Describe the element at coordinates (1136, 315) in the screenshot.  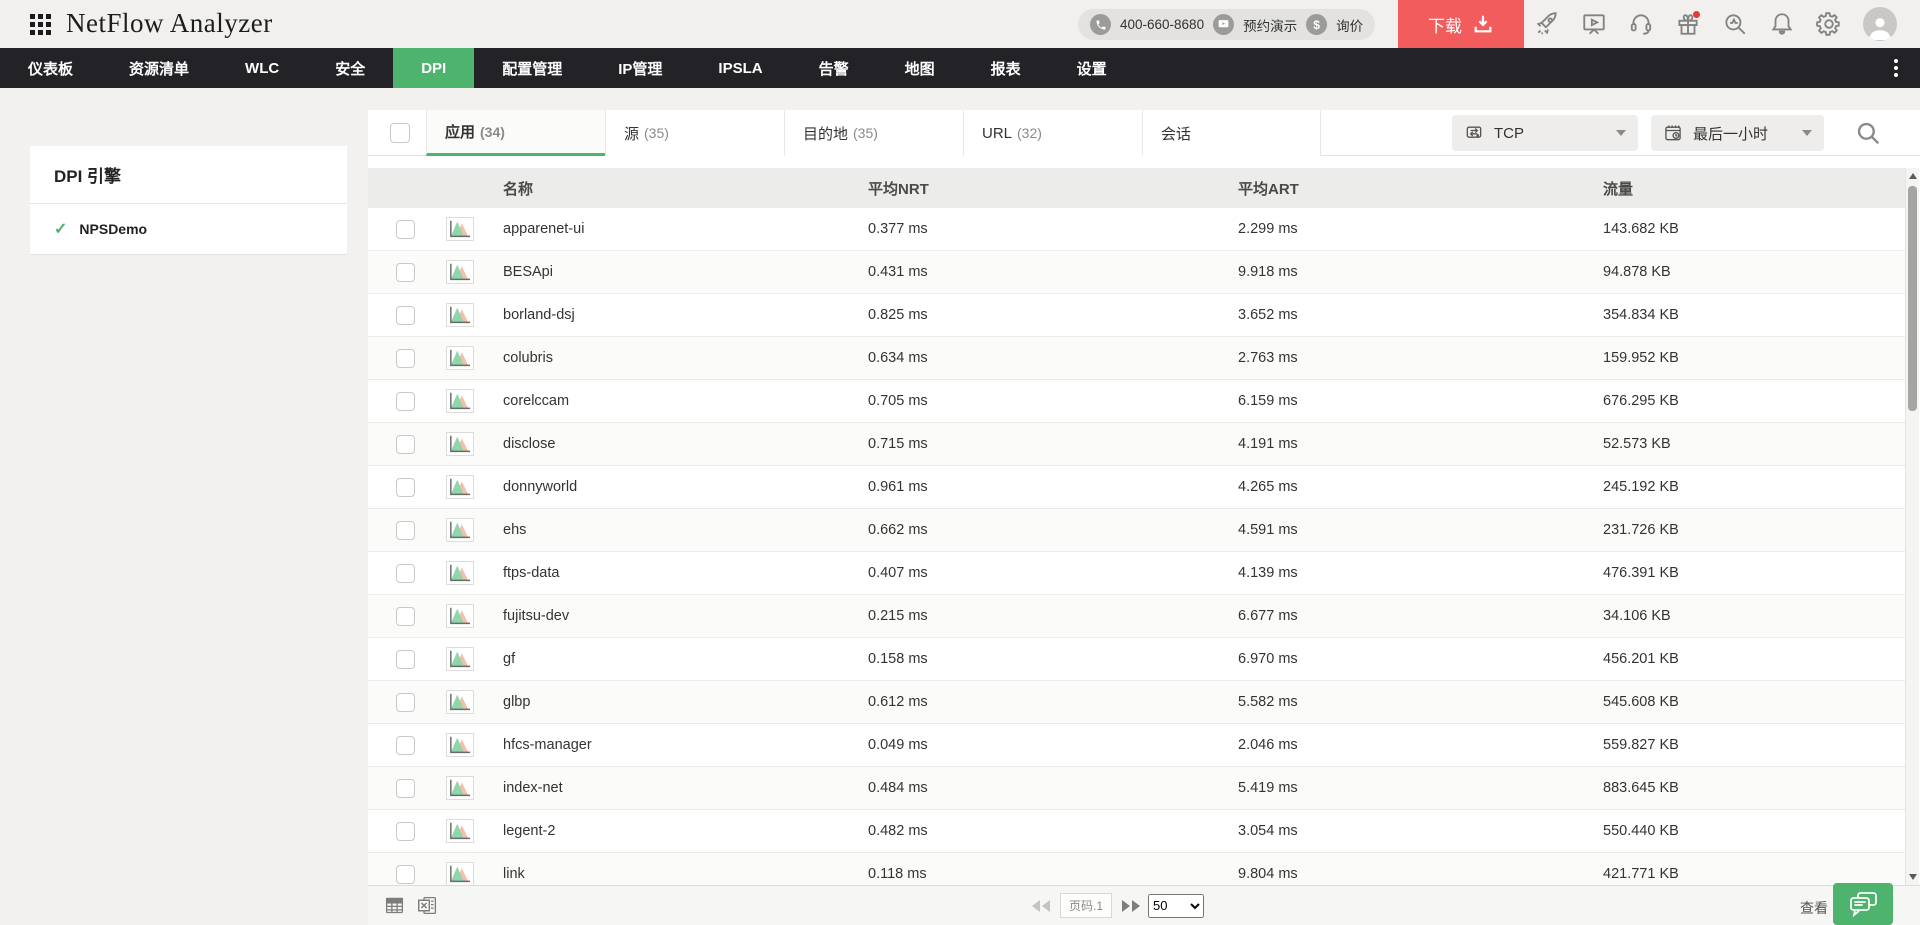
I see `table-row: borland-dsj 0.825 ms 3.652 ms 354.834 KB` at that location.